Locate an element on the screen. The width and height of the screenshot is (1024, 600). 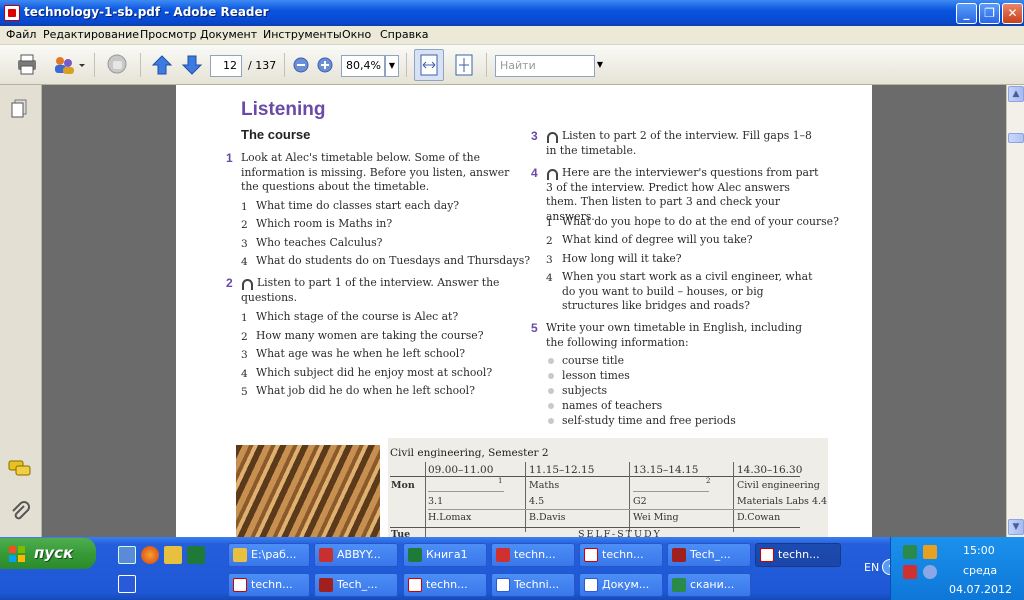
menu-window: Окно is located at coordinates (356, 34).